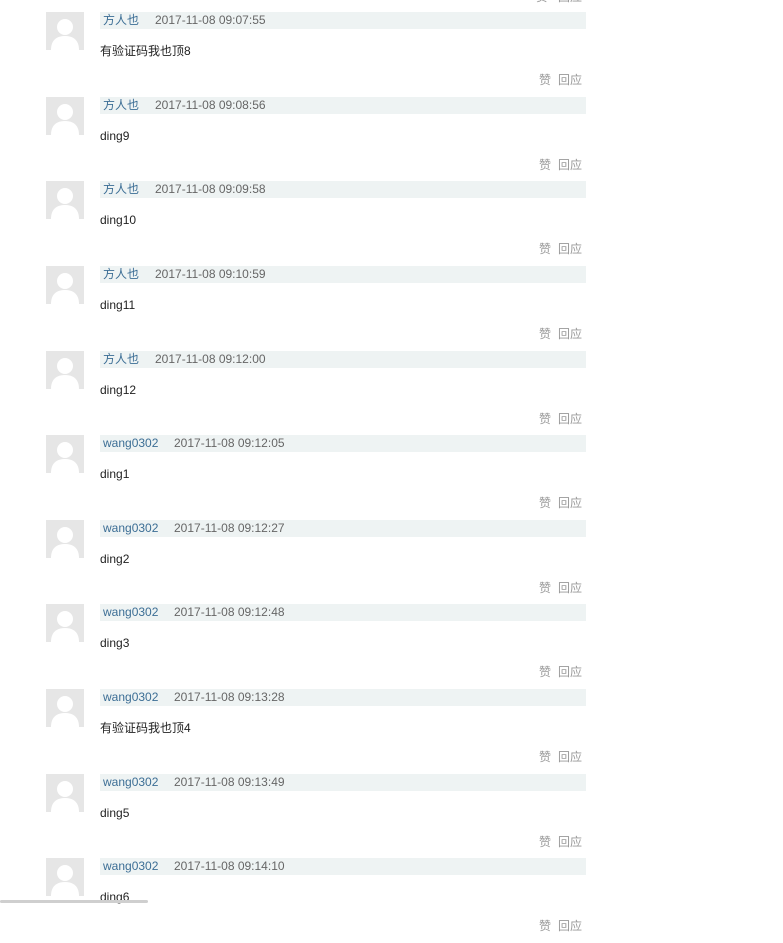 This screenshot has width=783, height=943. What do you see at coordinates (229, 697) in the screenshot?
I see `comment-time: 2017-11-08 09:13:28` at bounding box center [229, 697].